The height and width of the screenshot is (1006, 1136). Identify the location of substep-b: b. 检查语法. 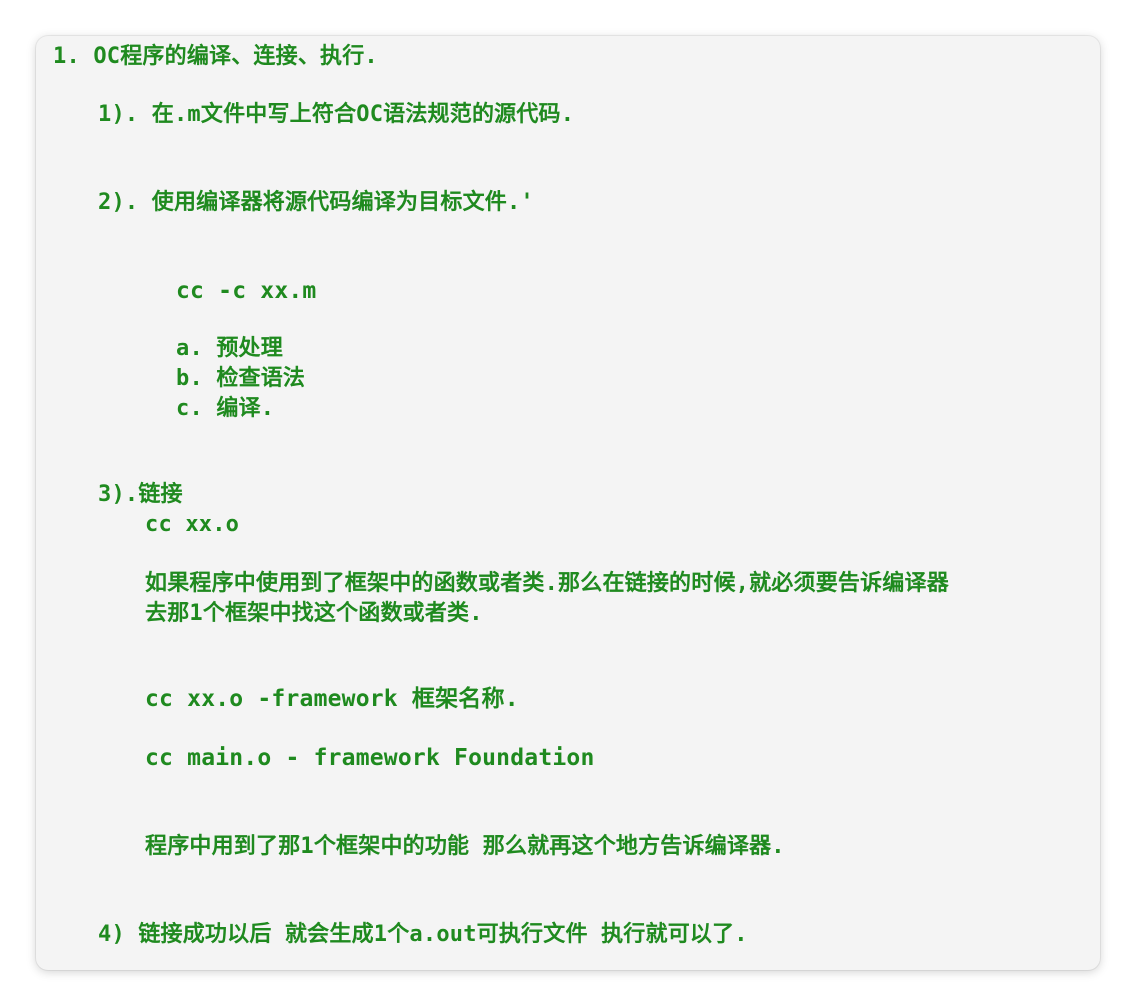
(241, 378).